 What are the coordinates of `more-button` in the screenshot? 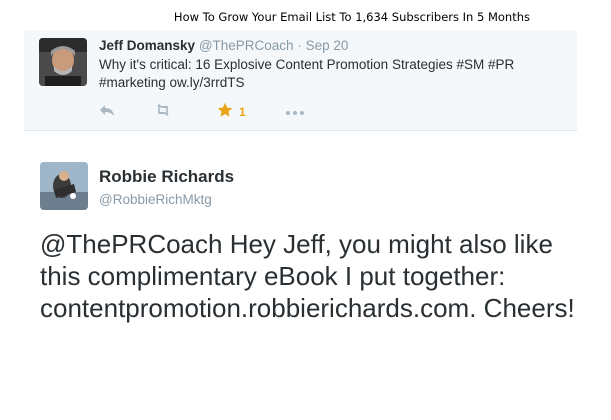 It's located at (295, 112).